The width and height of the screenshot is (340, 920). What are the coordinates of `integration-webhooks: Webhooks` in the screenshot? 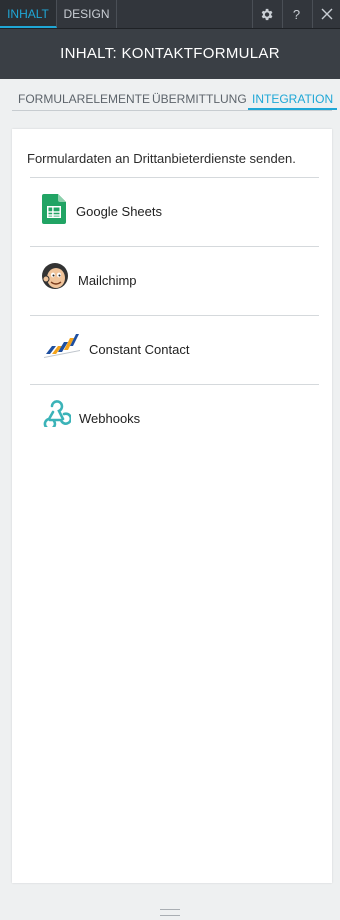 It's located at (174, 418).